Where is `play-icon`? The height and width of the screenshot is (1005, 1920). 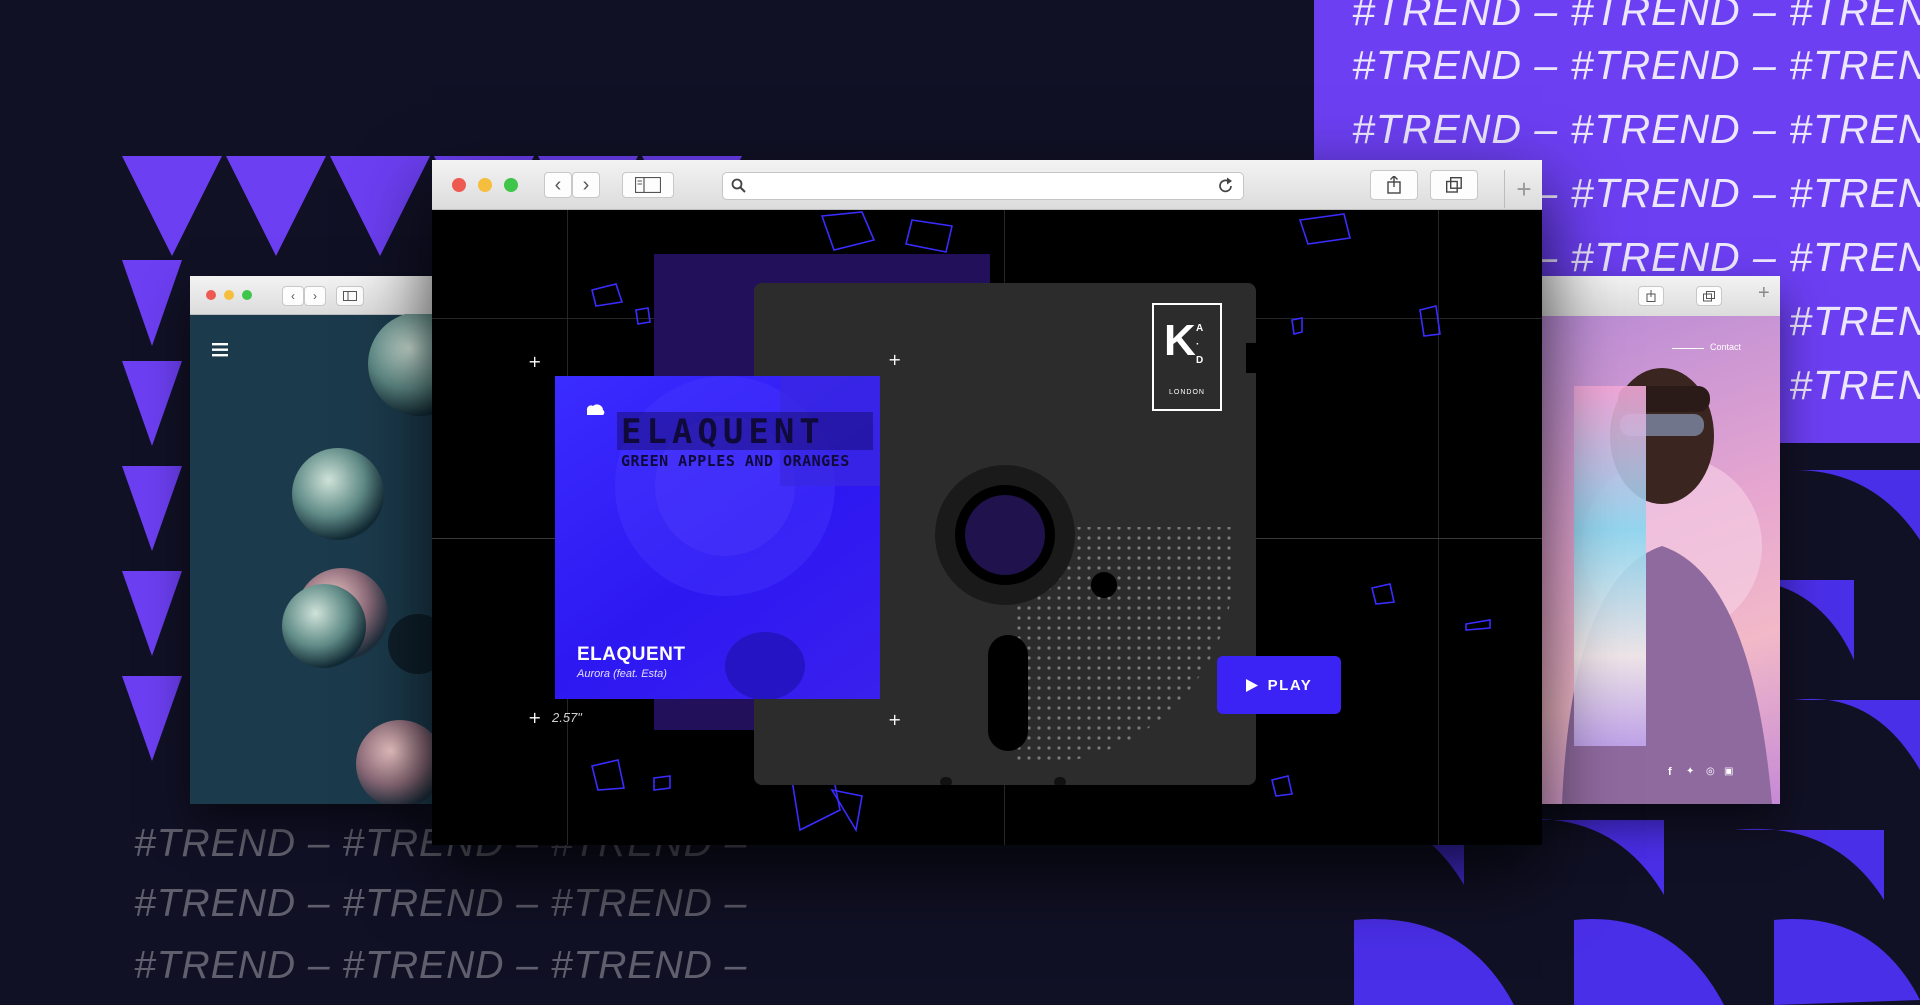 play-icon is located at coordinates (1251, 685).